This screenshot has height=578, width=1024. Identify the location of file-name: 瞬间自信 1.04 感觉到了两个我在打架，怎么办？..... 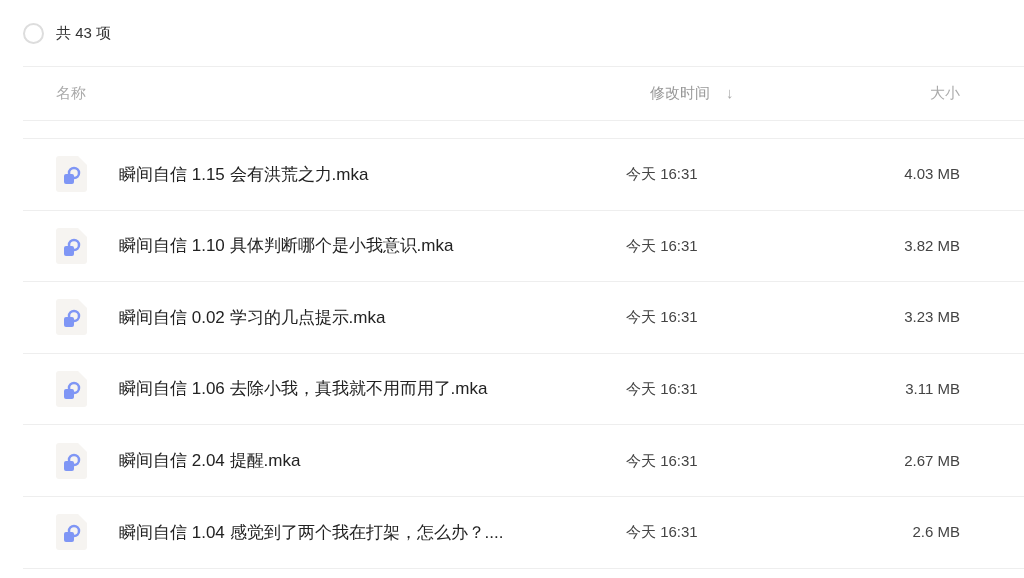
(311, 532).